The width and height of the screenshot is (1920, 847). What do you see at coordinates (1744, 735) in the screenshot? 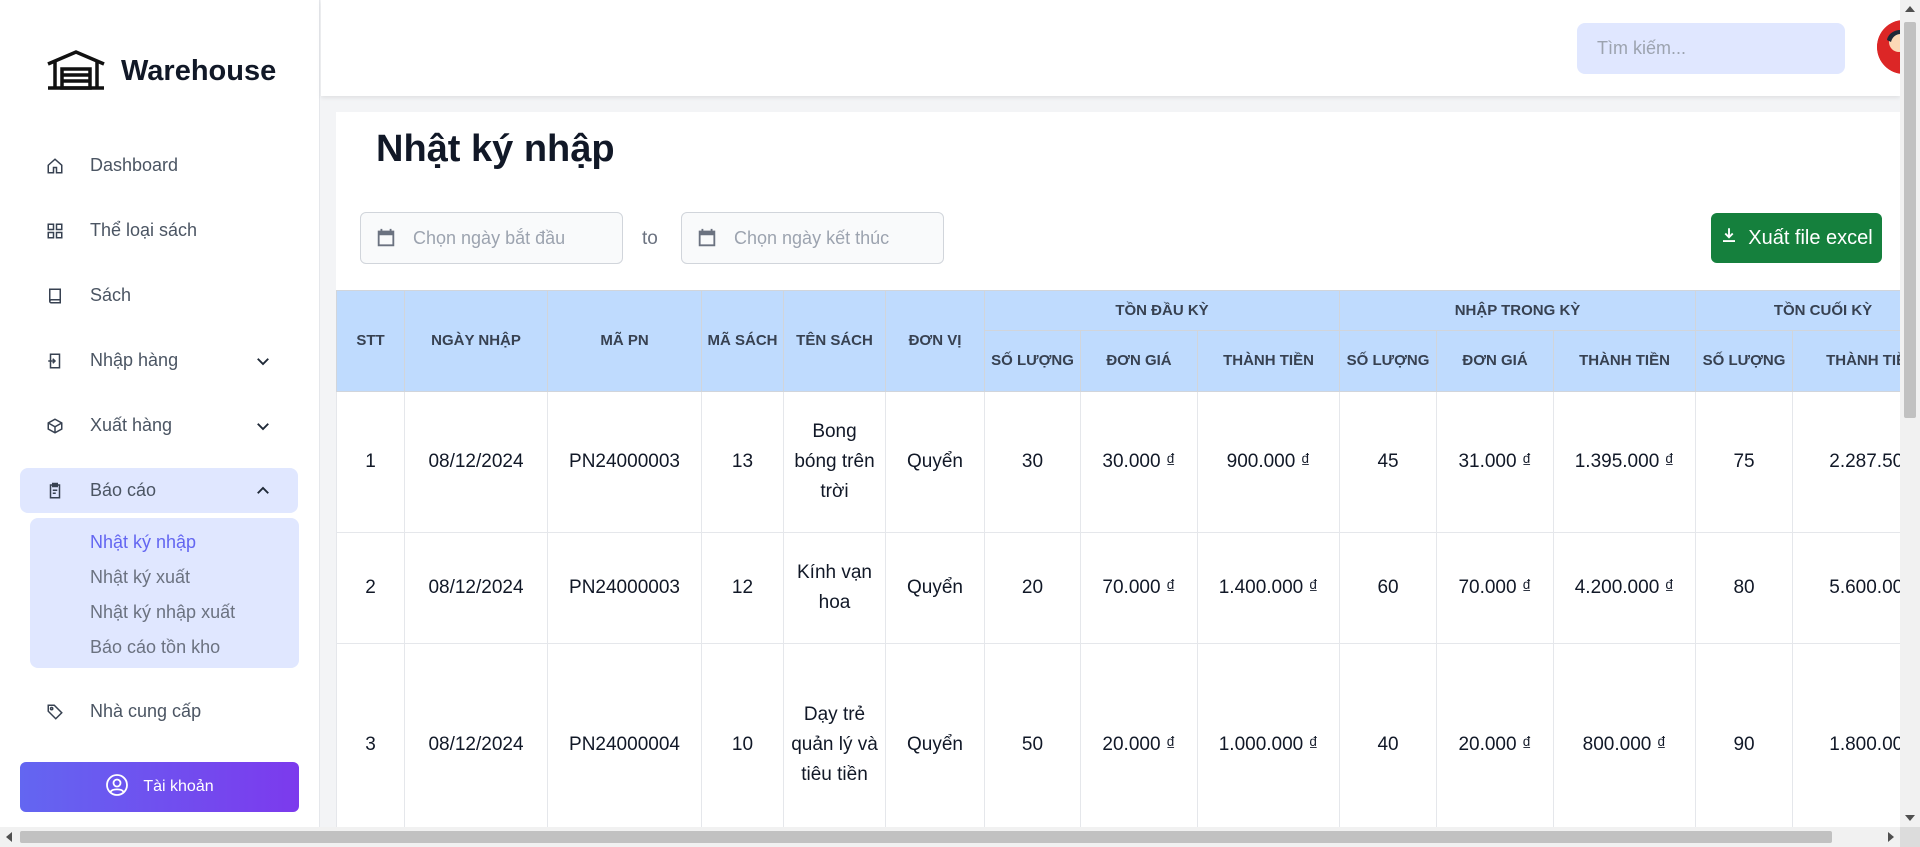
I see `cell-so-luong: 90` at bounding box center [1744, 735].